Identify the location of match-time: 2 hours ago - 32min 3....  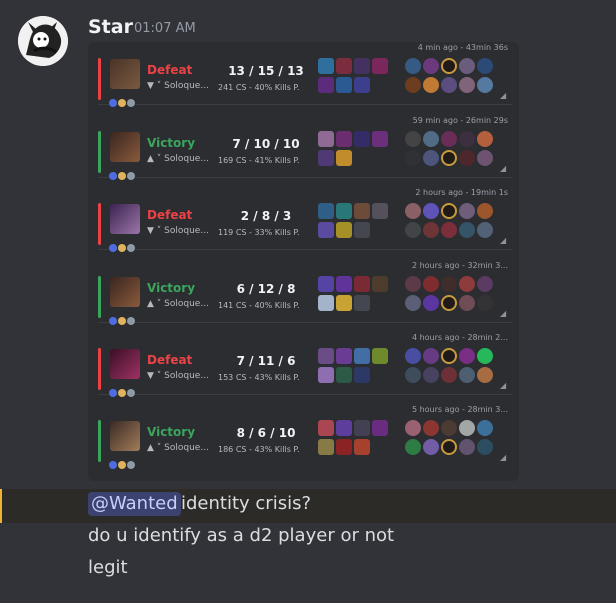
(459, 265).